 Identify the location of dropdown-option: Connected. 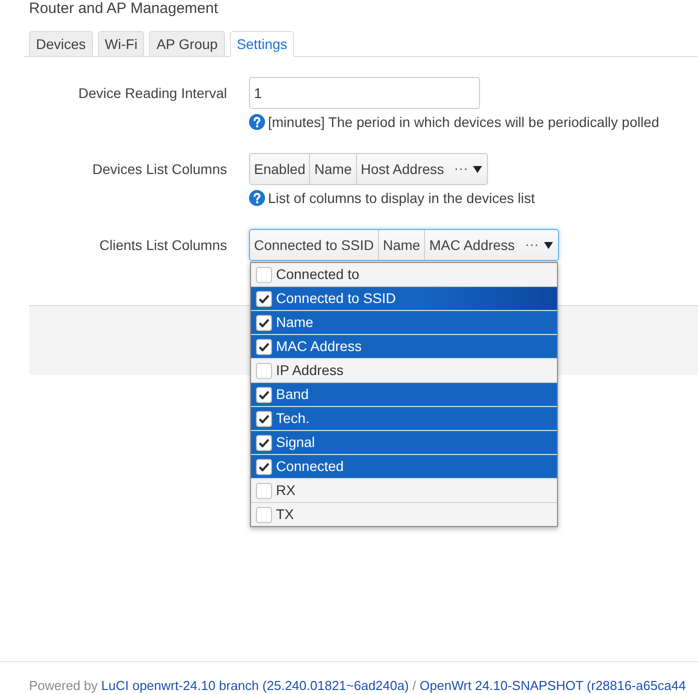
(404, 467).